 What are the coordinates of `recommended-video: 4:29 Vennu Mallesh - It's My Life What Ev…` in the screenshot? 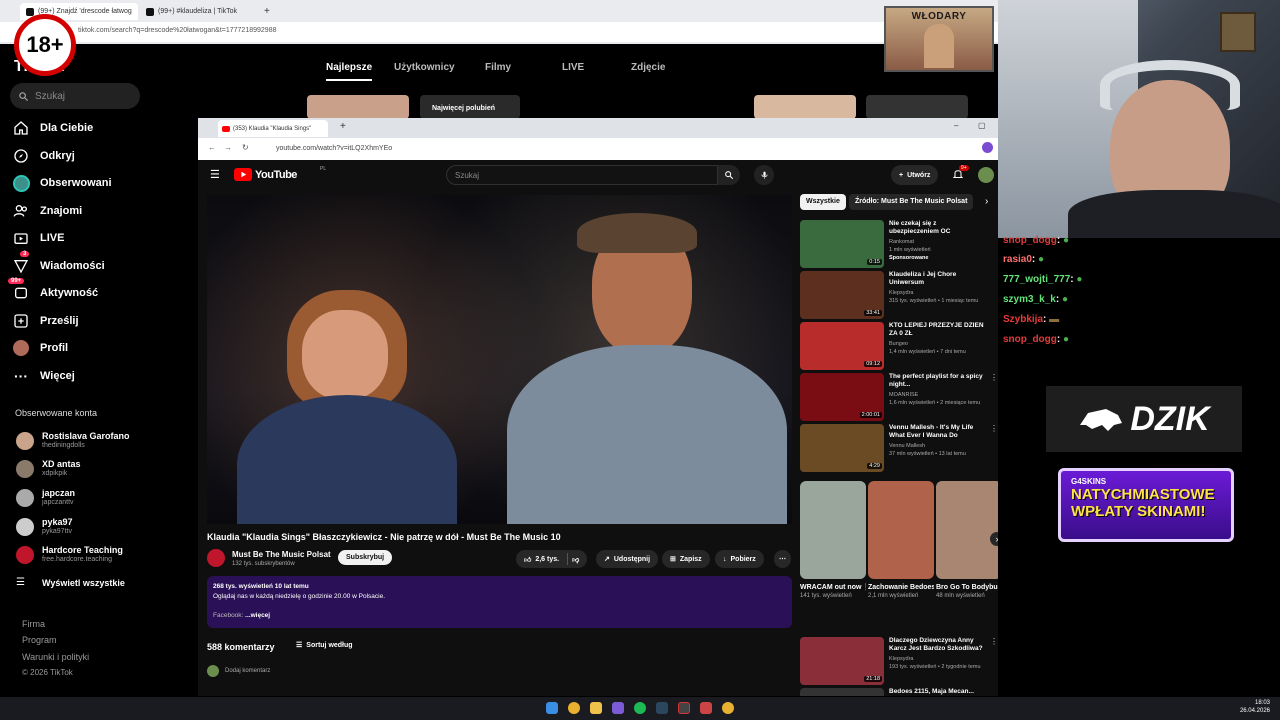 It's located at (899, 448).